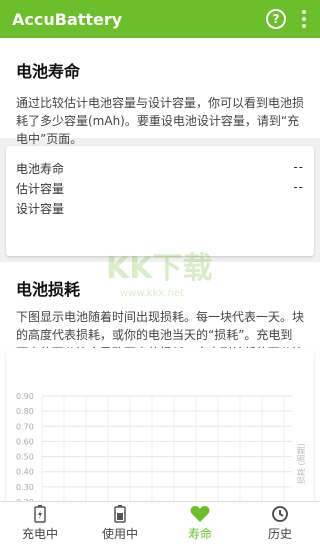 The image size is (320, 544). Describe the element at coordinates (304, 19) in the screenshot. I see `more-vert-icon` at that location.